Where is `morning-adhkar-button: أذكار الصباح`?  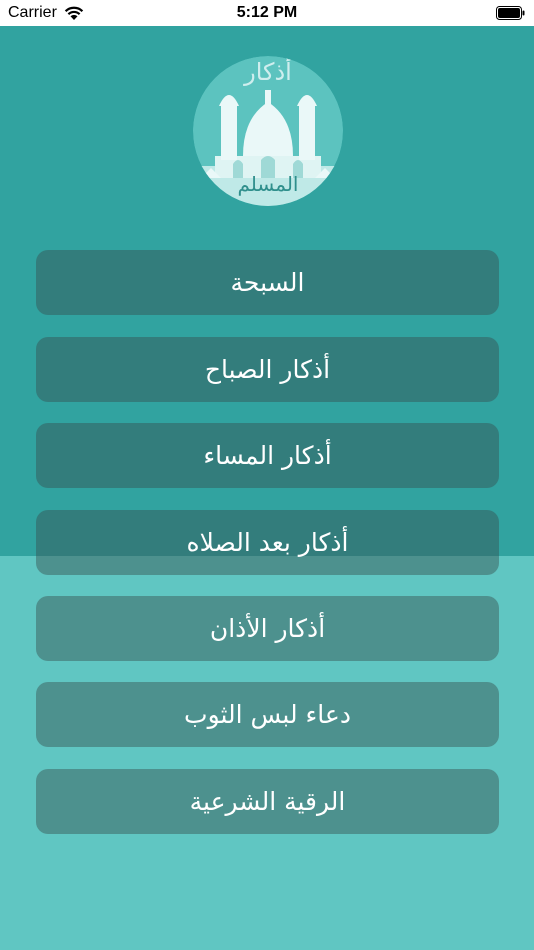
morning-adhkar-button: أذكار الصباح is located at coordinates (267, 369).